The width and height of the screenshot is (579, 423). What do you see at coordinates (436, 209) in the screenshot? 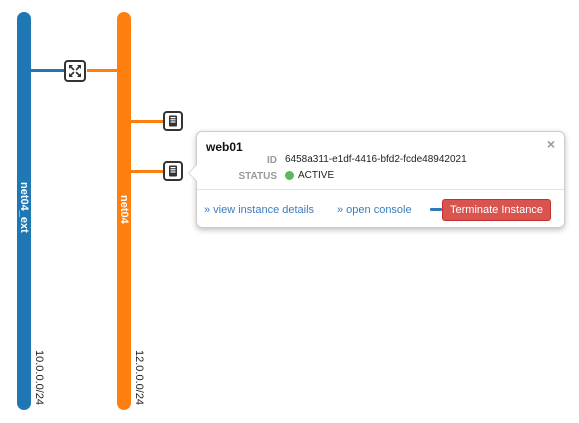
I see `terminate-accent-bar` at bounding box center [436, 209].